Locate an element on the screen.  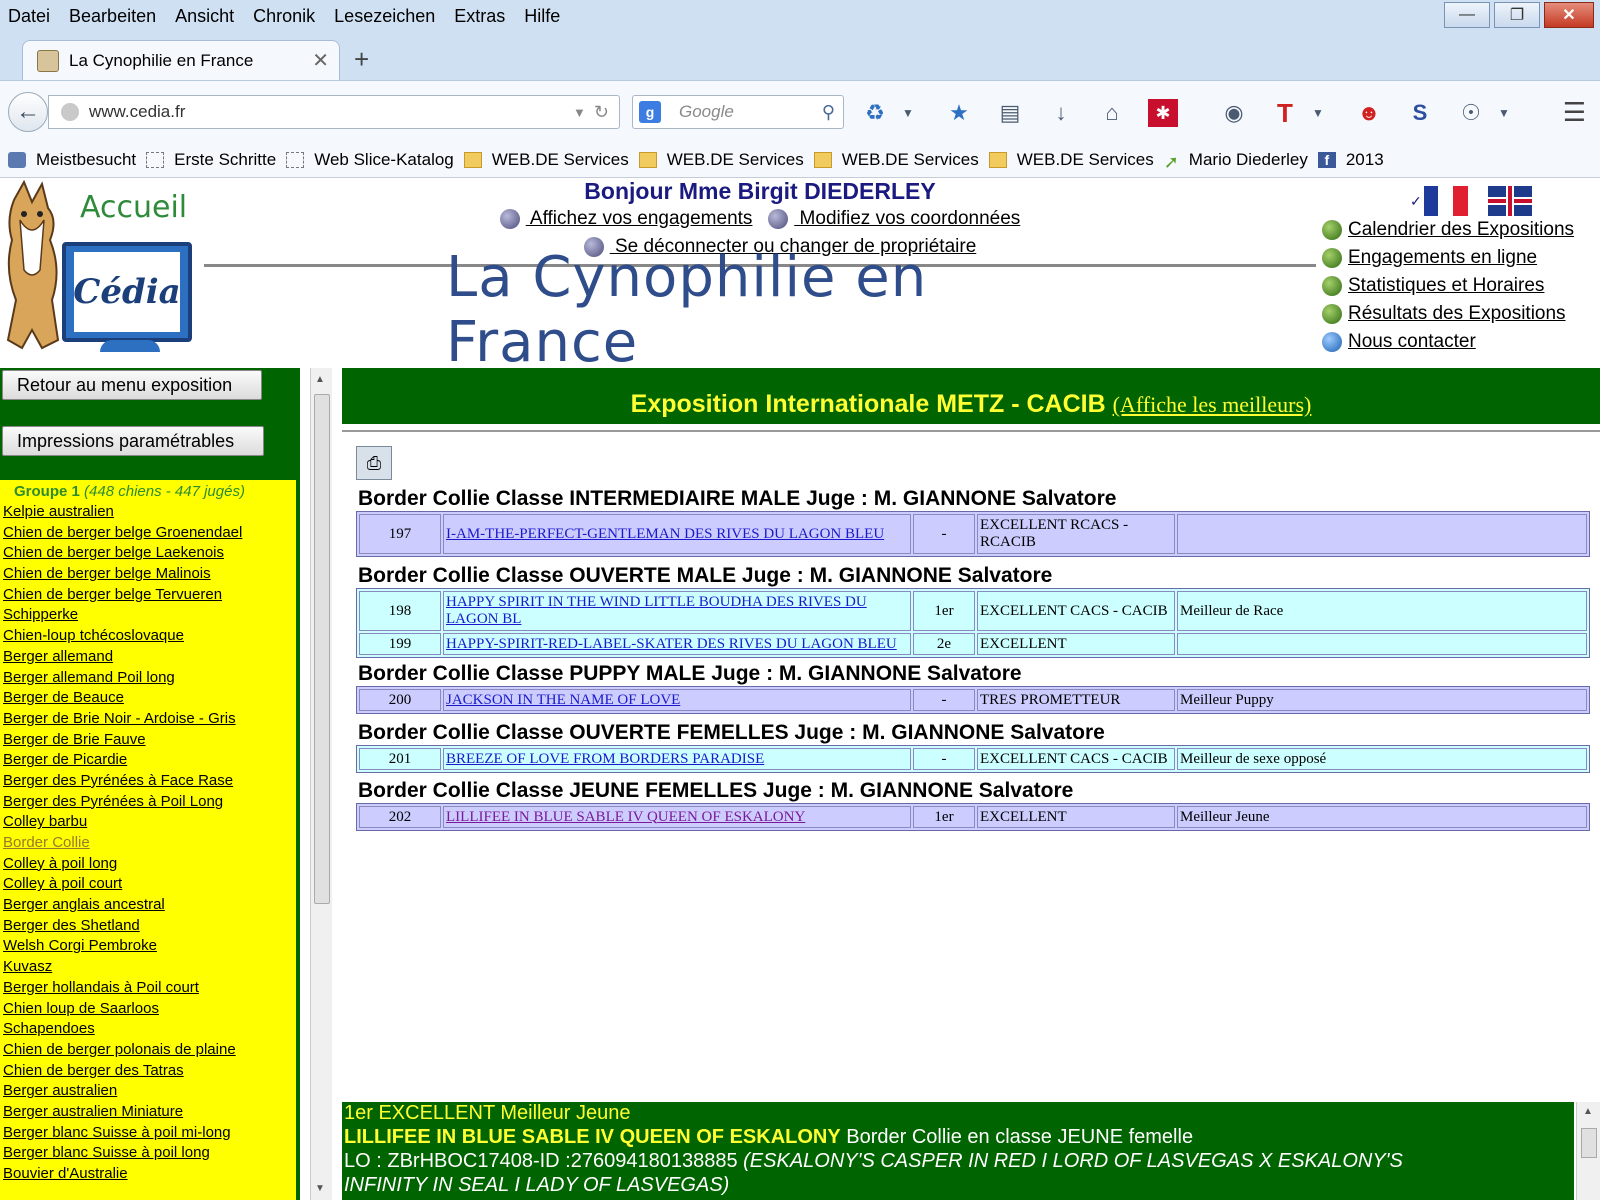
nav-contact: Nous contacter is located at coordinates (1448, 342).